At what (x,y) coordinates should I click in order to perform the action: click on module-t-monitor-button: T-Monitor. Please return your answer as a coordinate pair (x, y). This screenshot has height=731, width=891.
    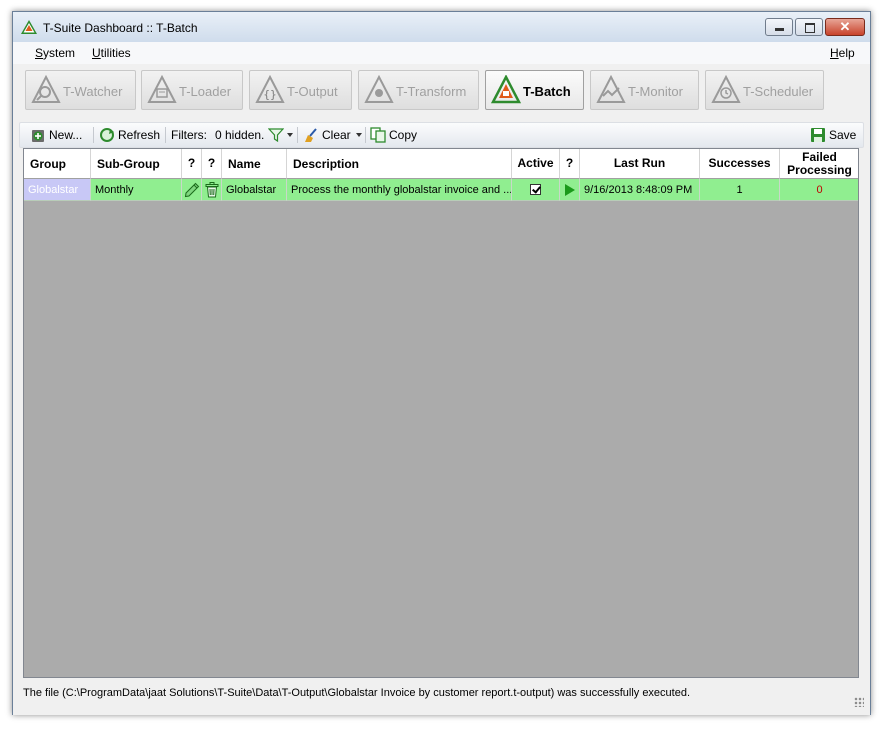
    Looking at the image, I should click on (644, 90).